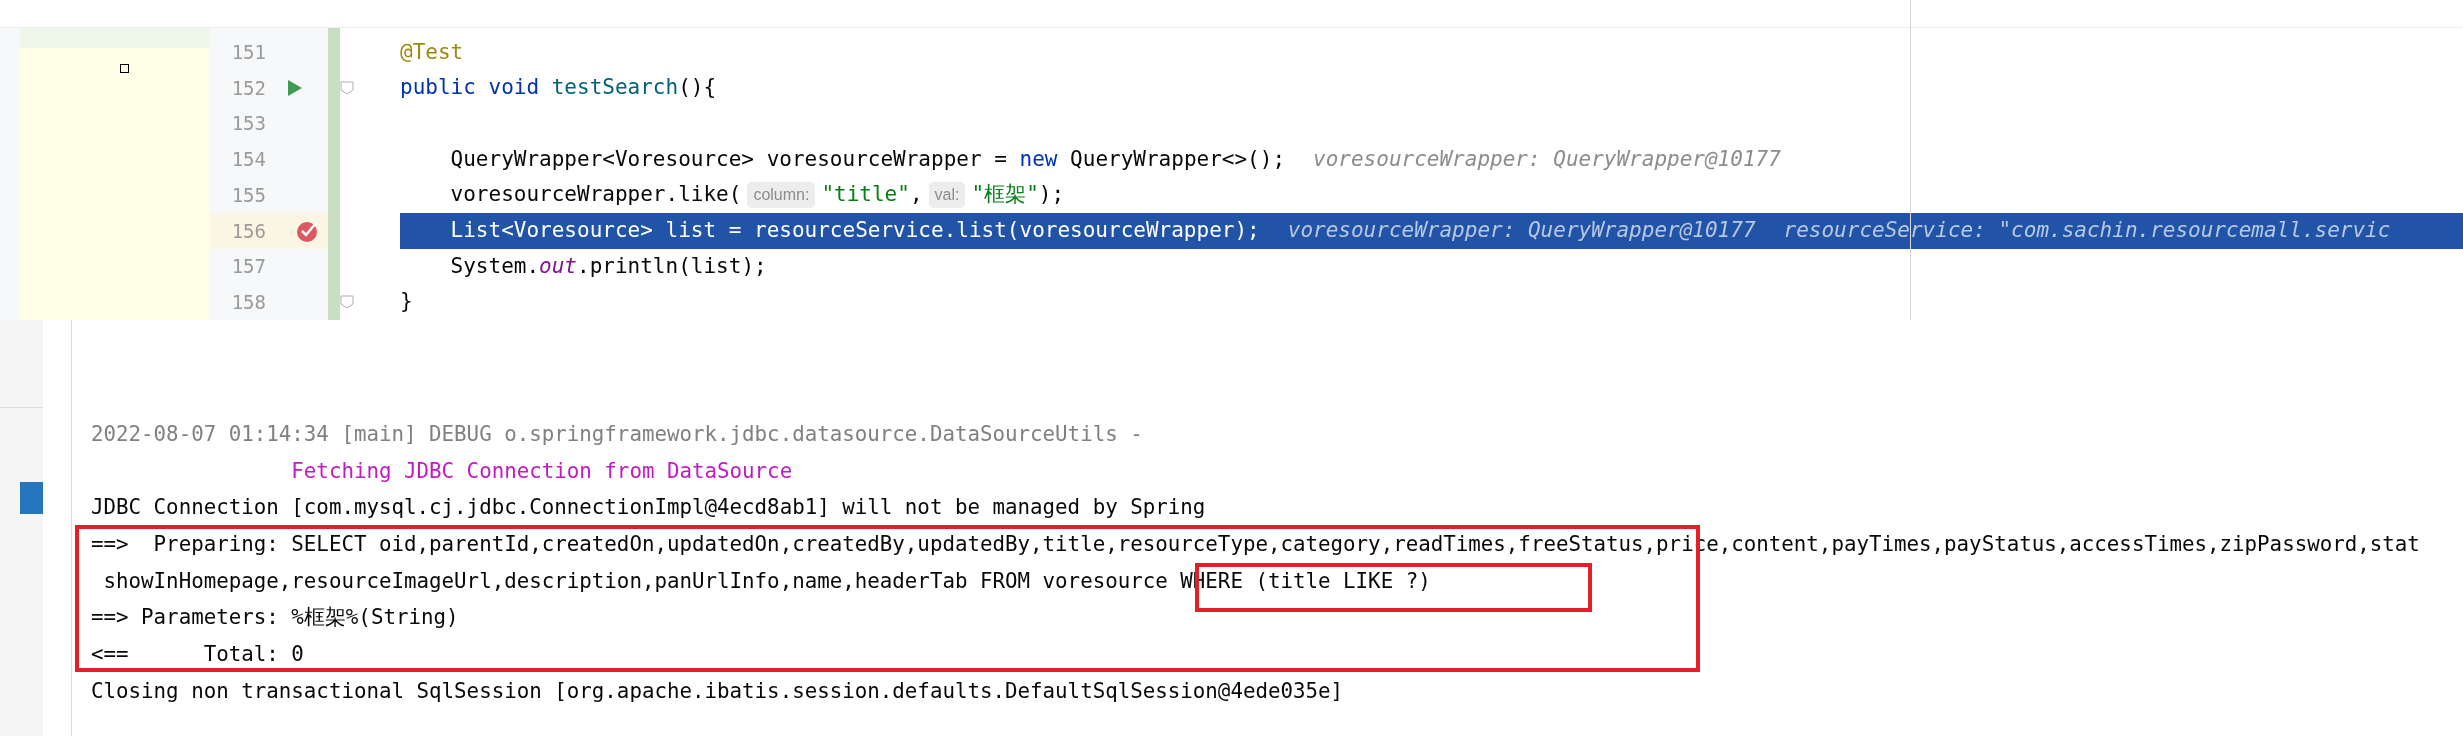 This screenshot has width=2463, height=736. What do you see at coordinates (248, 302) in the screenshot?
I see `line-number: 158` at bounding box center [248, 302].